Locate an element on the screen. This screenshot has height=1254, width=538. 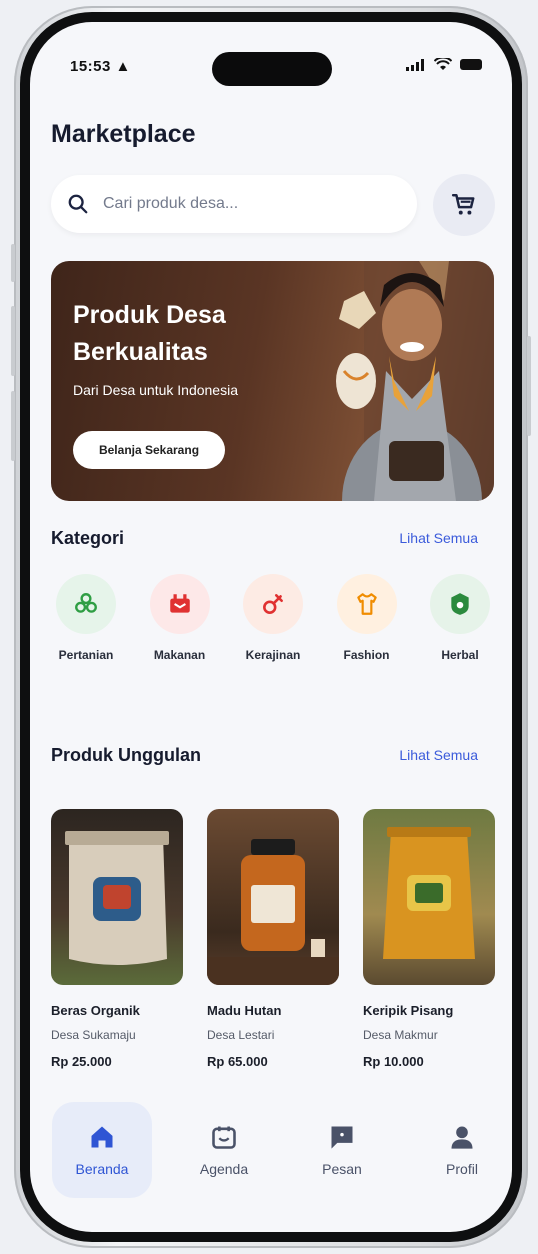
product-name: Madu Hutan is located at coordinates (244, 1010).